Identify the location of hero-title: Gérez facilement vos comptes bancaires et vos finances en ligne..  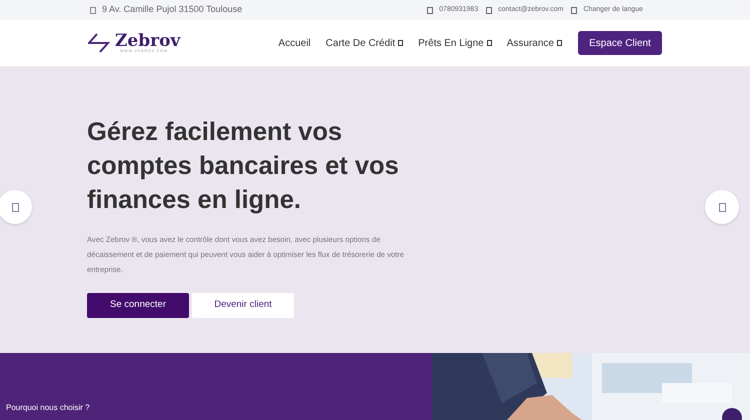
(243, 166).